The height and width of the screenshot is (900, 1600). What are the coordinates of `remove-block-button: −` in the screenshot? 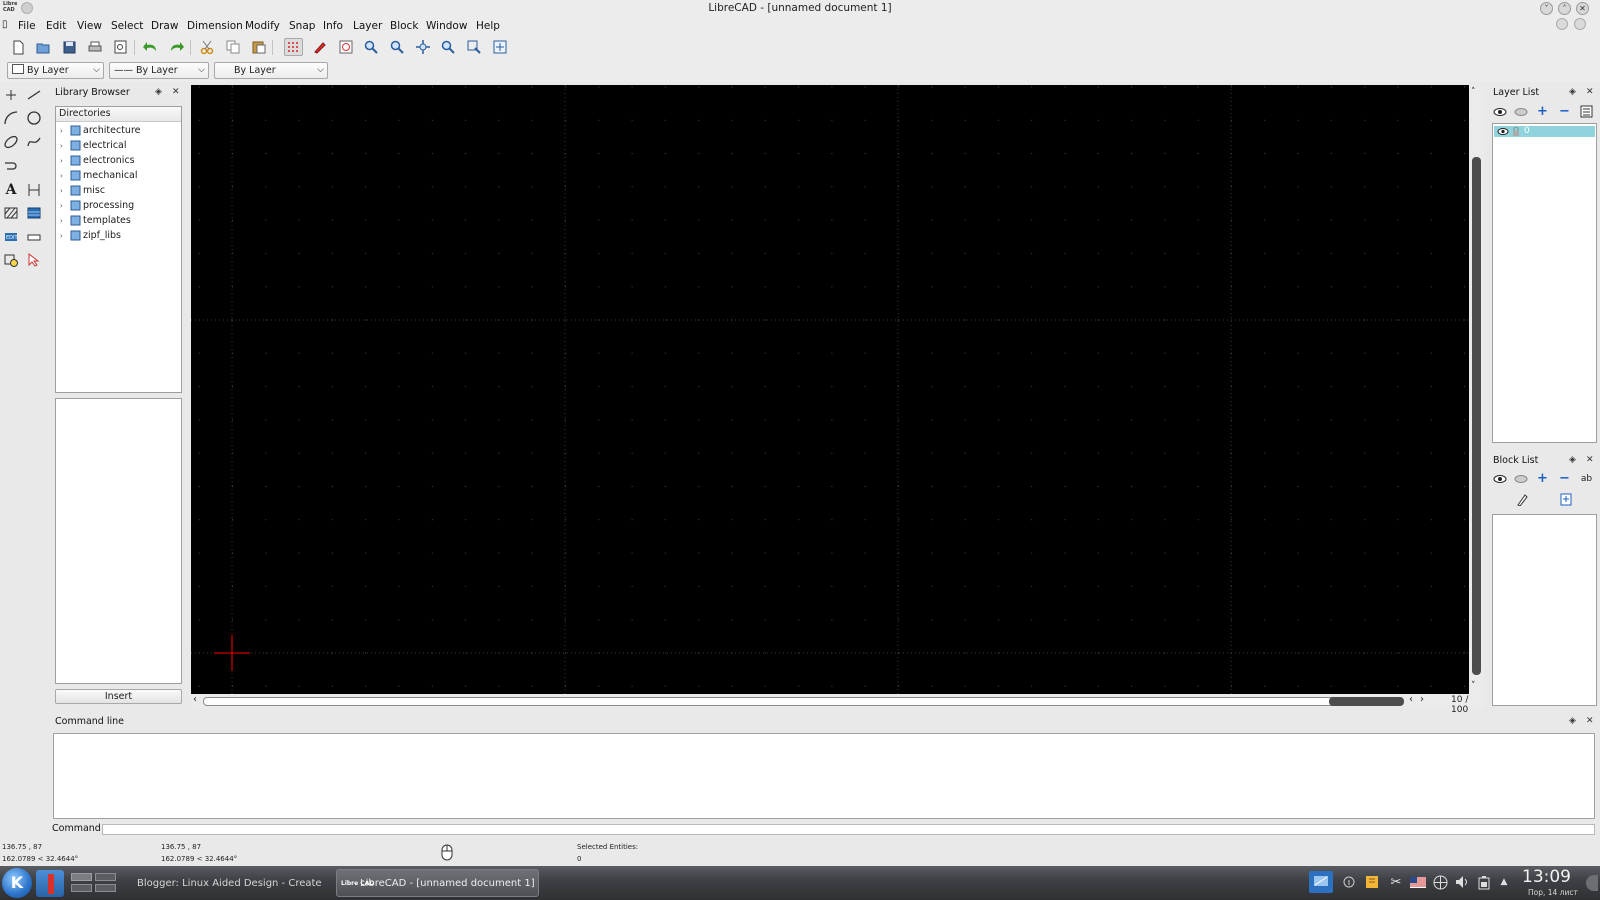 It's located at (1564, 478).